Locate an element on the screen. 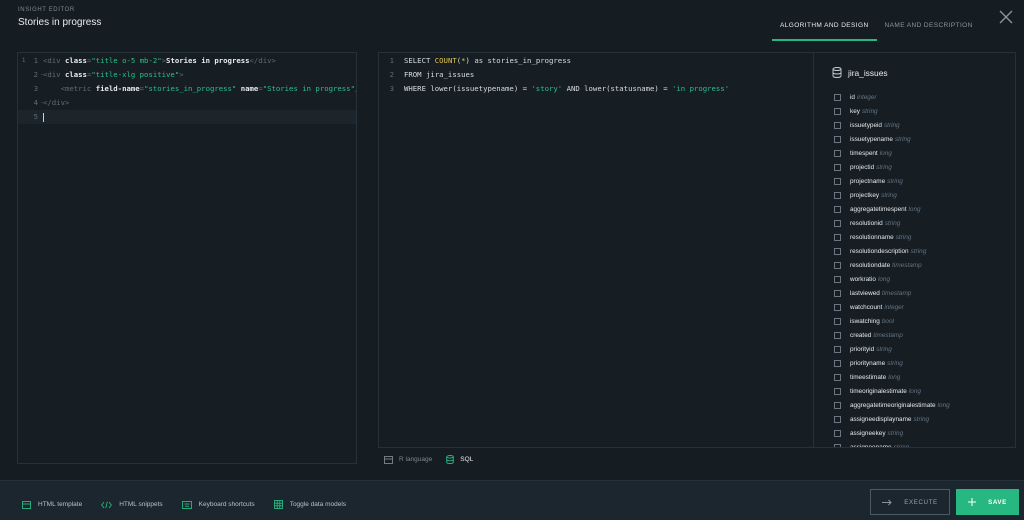 Image resolution: width=1024 pixels, height=520 pixels. tab-name-and-description: NAME AND DESCRIPTION is located at coordinates (929, 28).